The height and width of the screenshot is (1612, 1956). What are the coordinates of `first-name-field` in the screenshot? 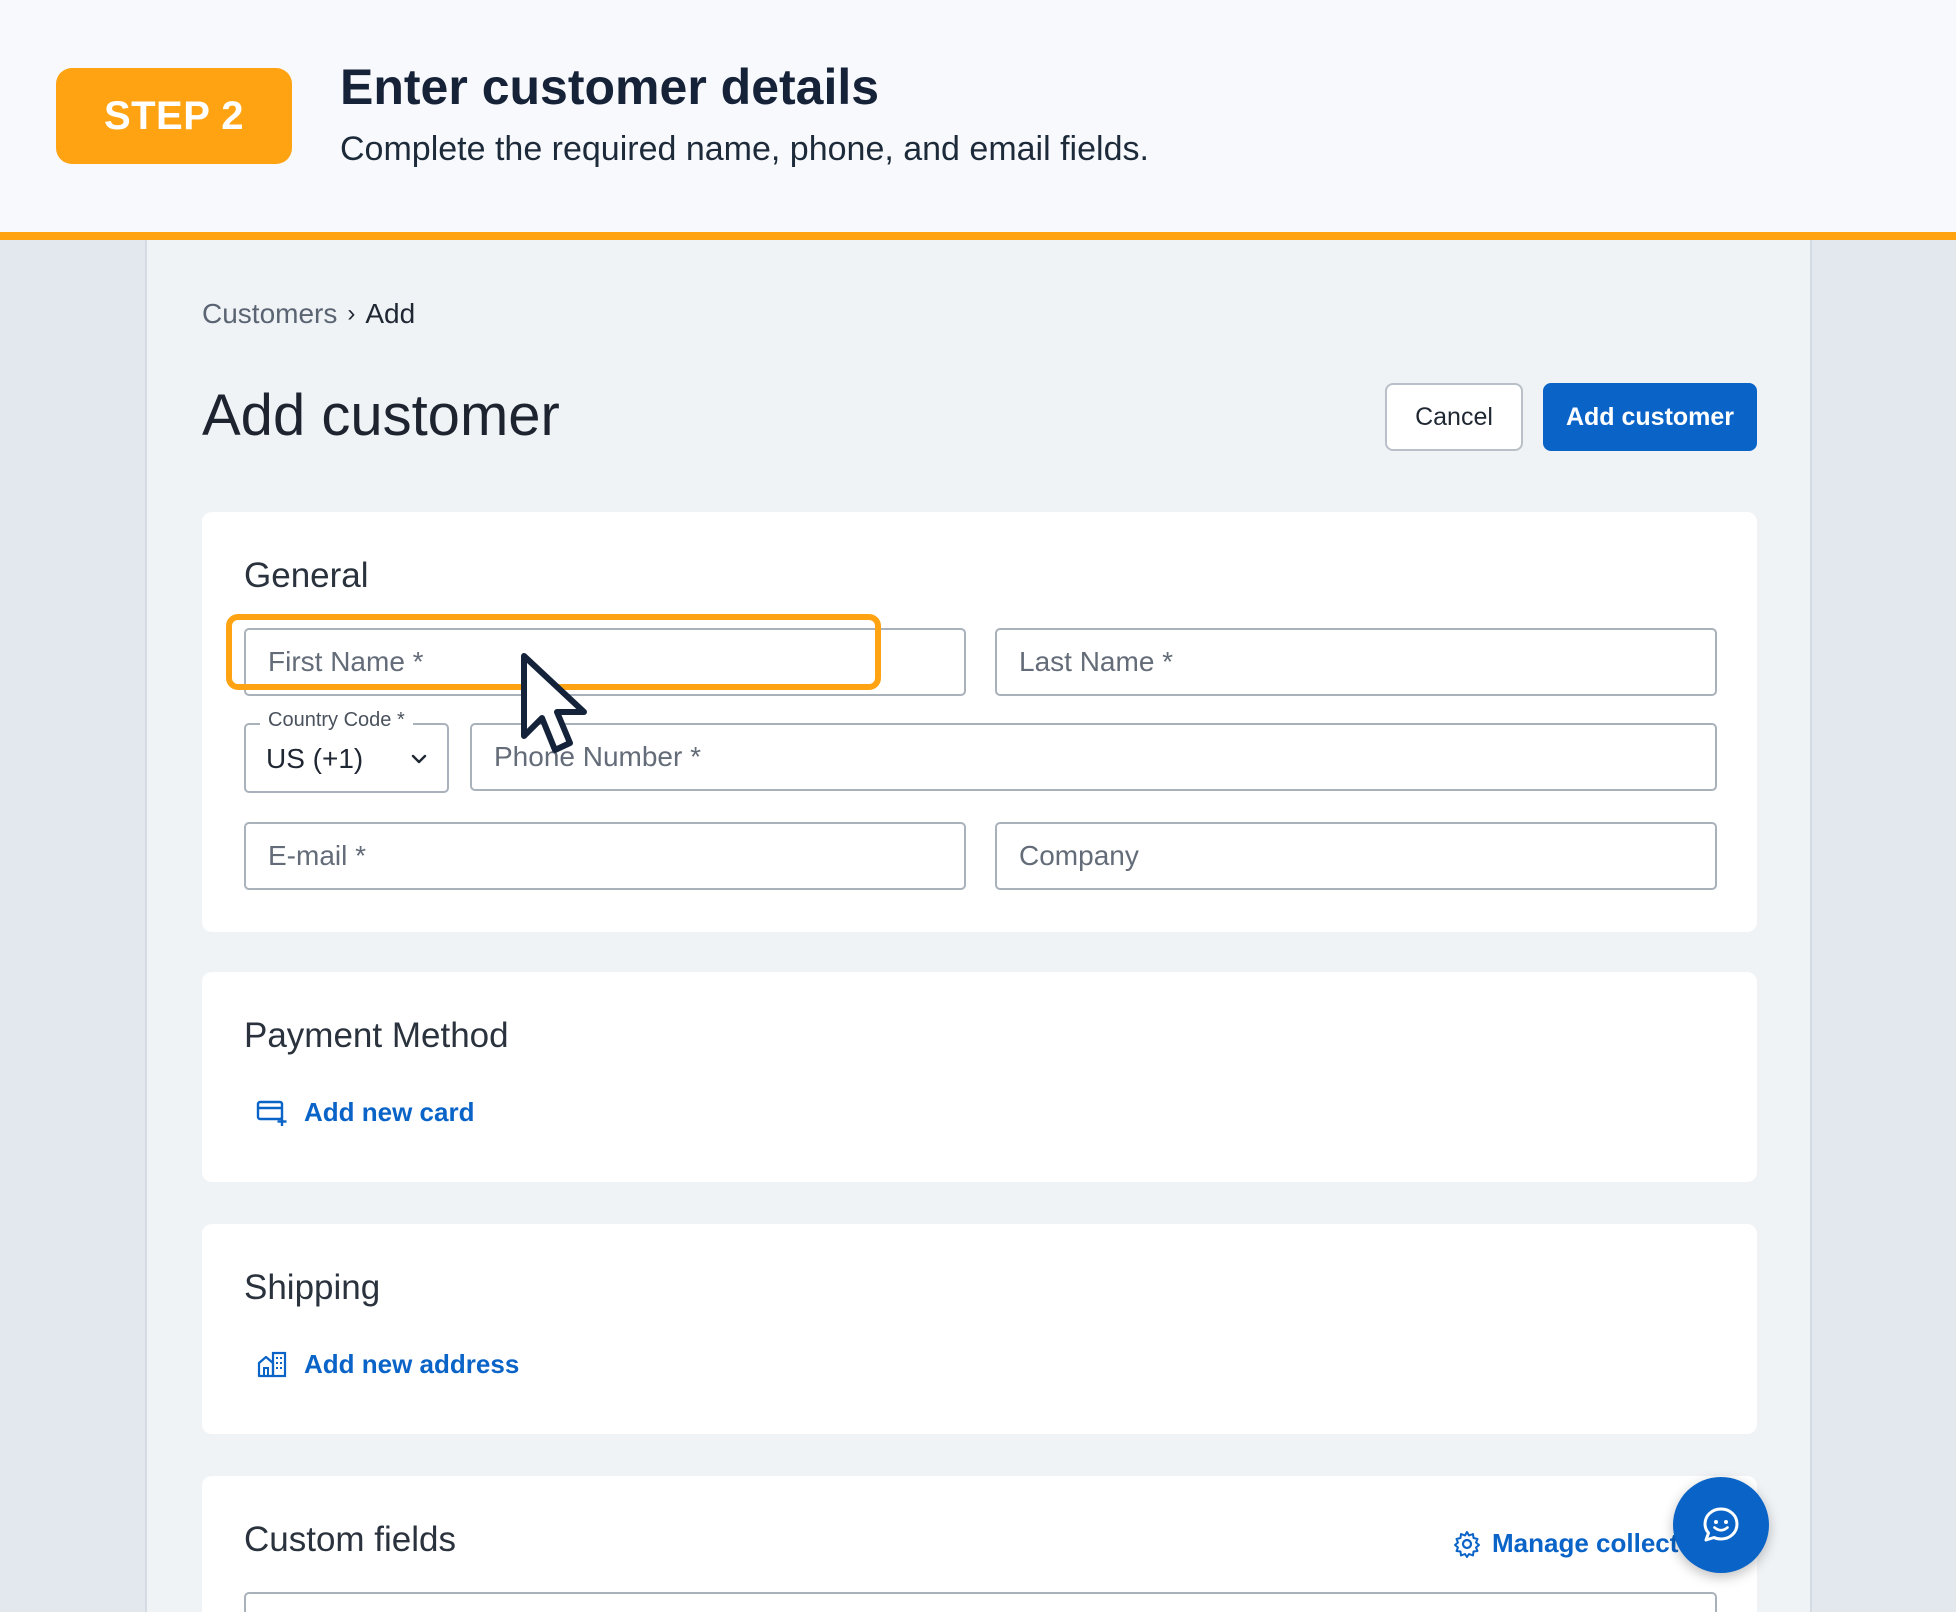 It's located at (605, 662).